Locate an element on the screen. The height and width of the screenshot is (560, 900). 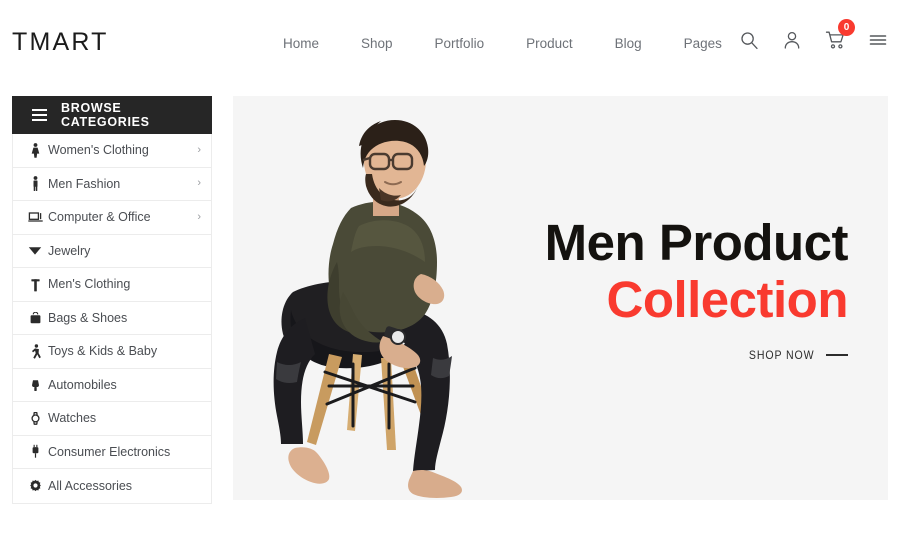
nav-item-shop: Shop is located at coordinates (377, 43).